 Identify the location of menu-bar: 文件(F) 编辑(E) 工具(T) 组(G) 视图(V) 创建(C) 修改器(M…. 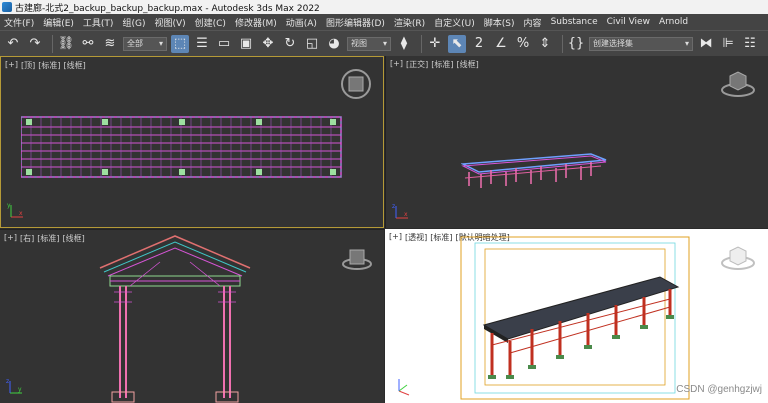
(384, 22).